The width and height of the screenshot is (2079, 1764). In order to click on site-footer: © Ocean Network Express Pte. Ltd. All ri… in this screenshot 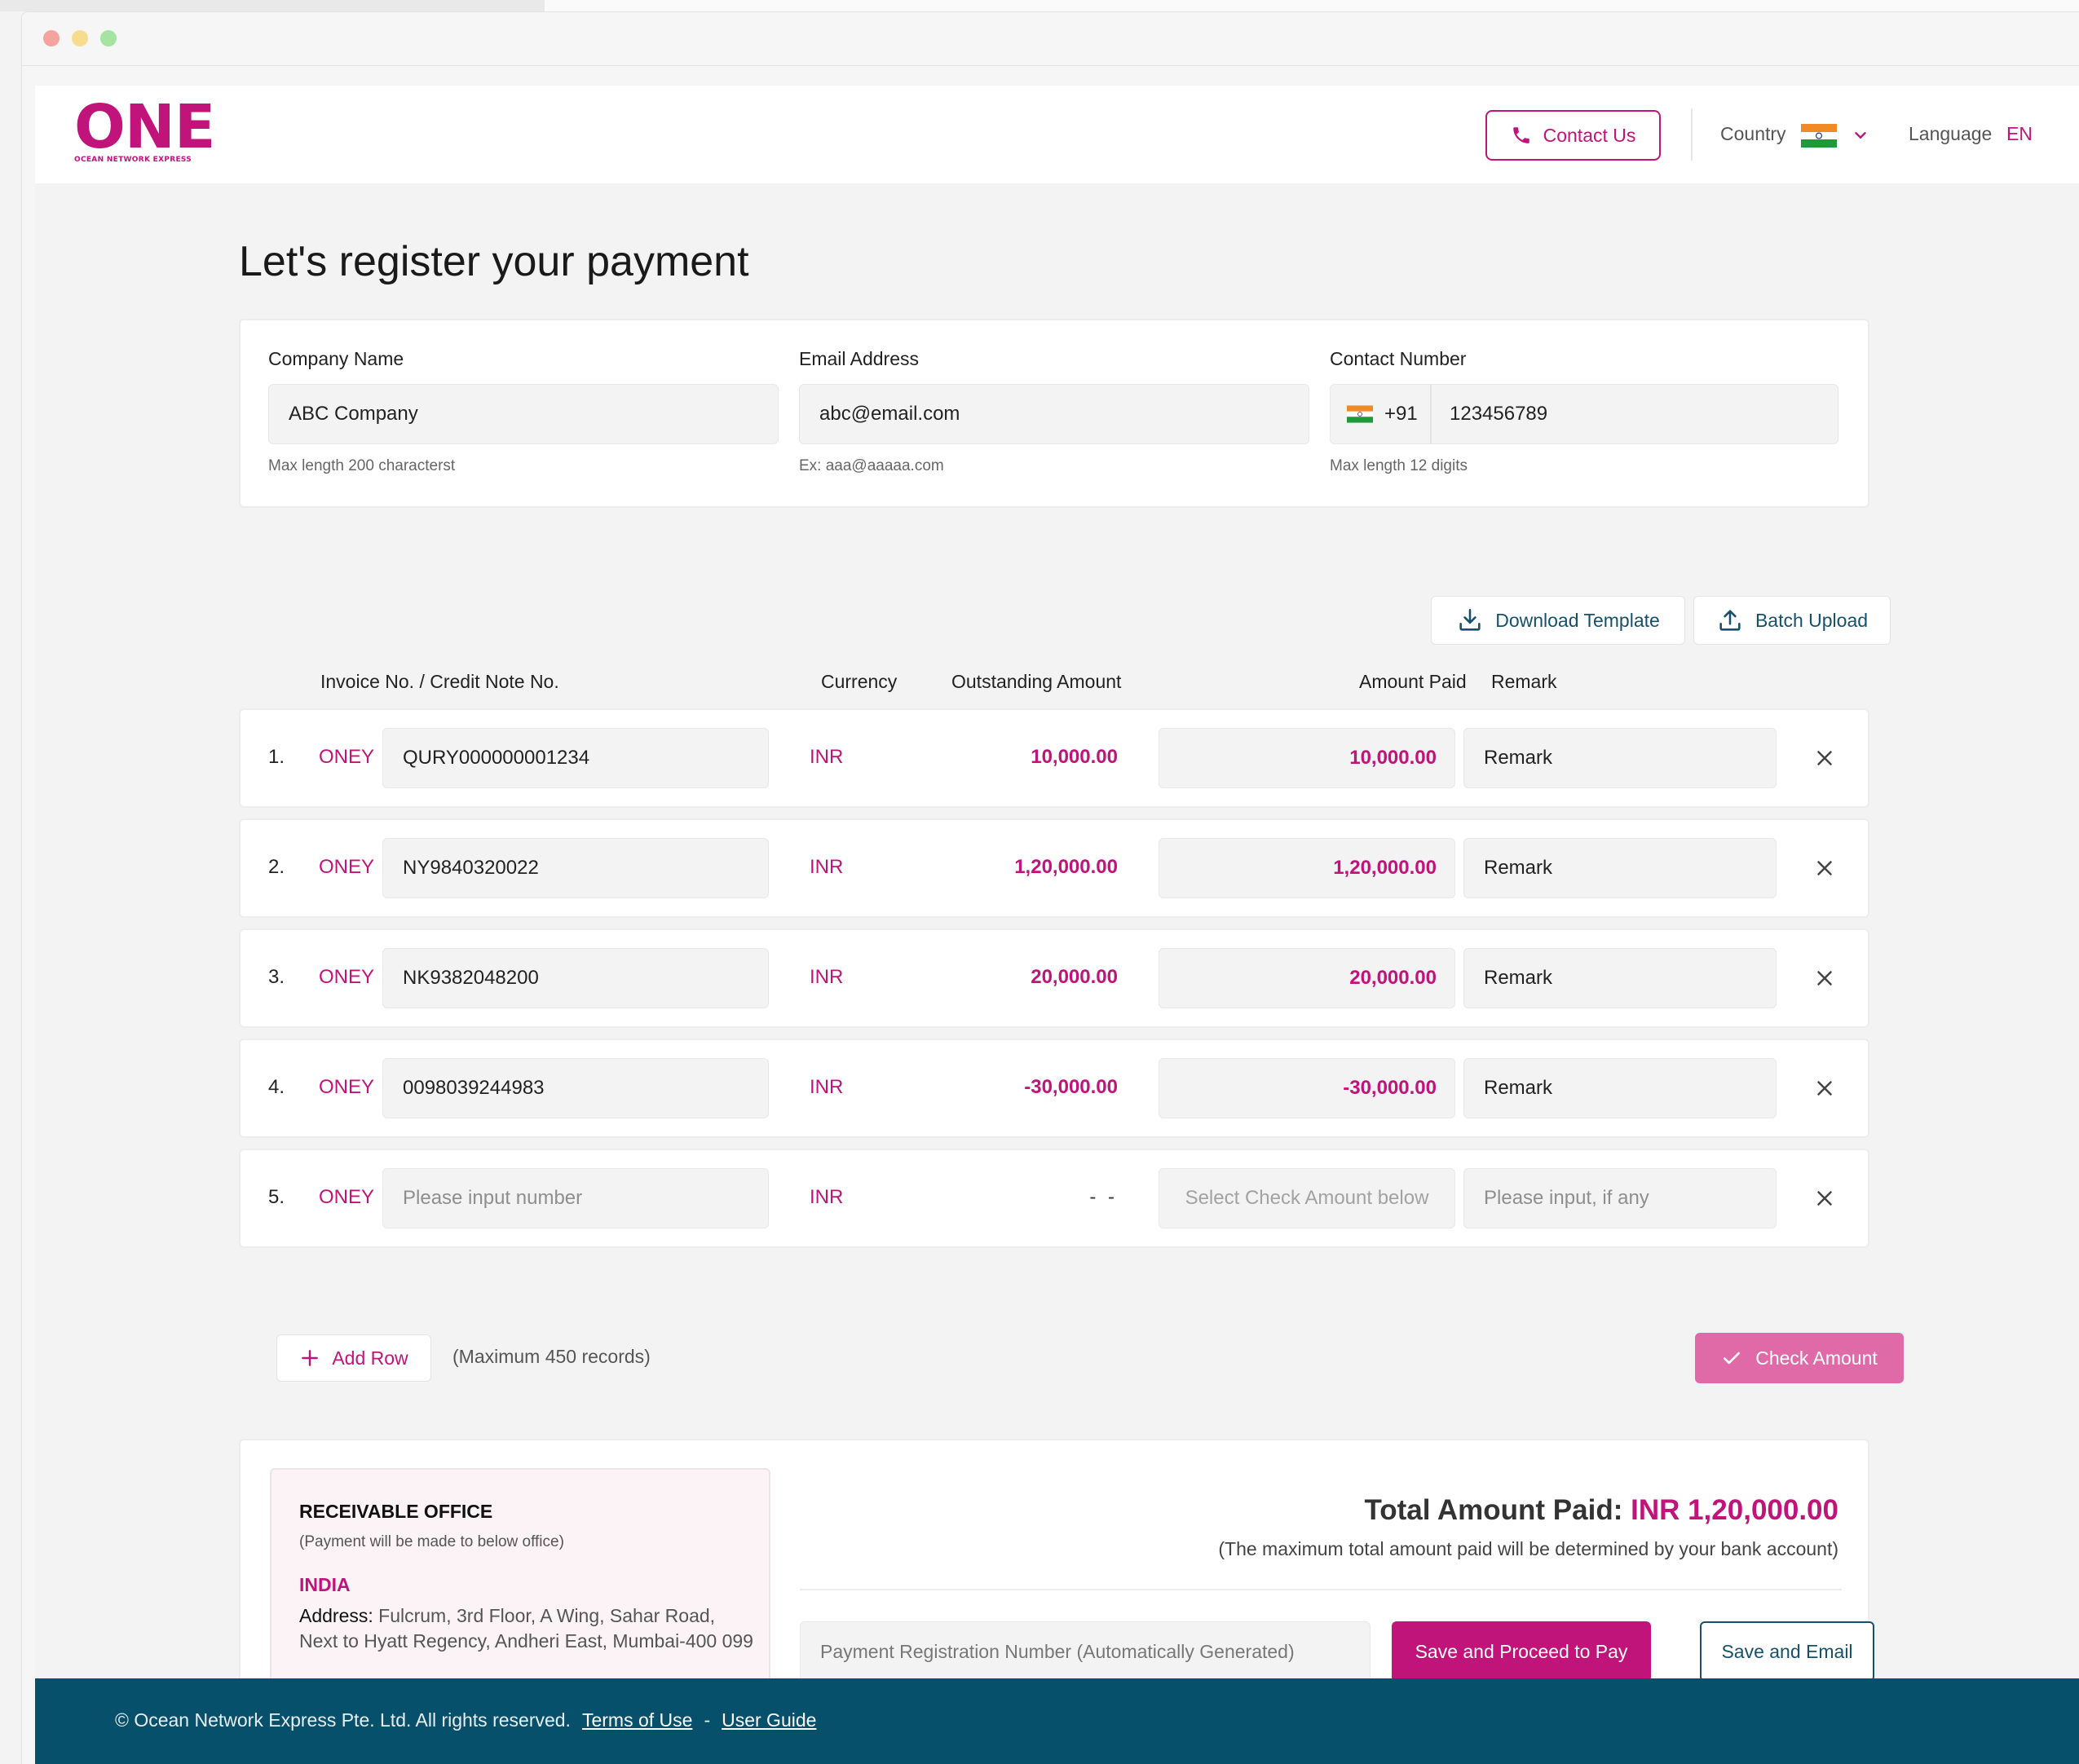, I will do `click(1057, 1721)`.